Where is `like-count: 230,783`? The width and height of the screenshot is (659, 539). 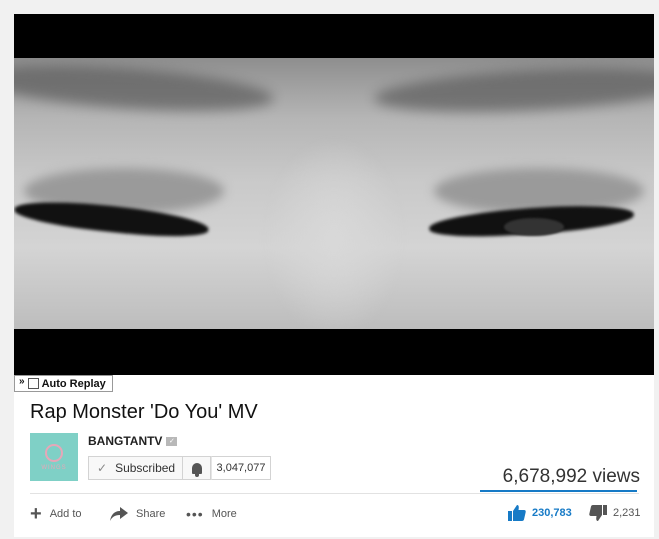
like-count: 230,783 is located at coordinates (552, 513).